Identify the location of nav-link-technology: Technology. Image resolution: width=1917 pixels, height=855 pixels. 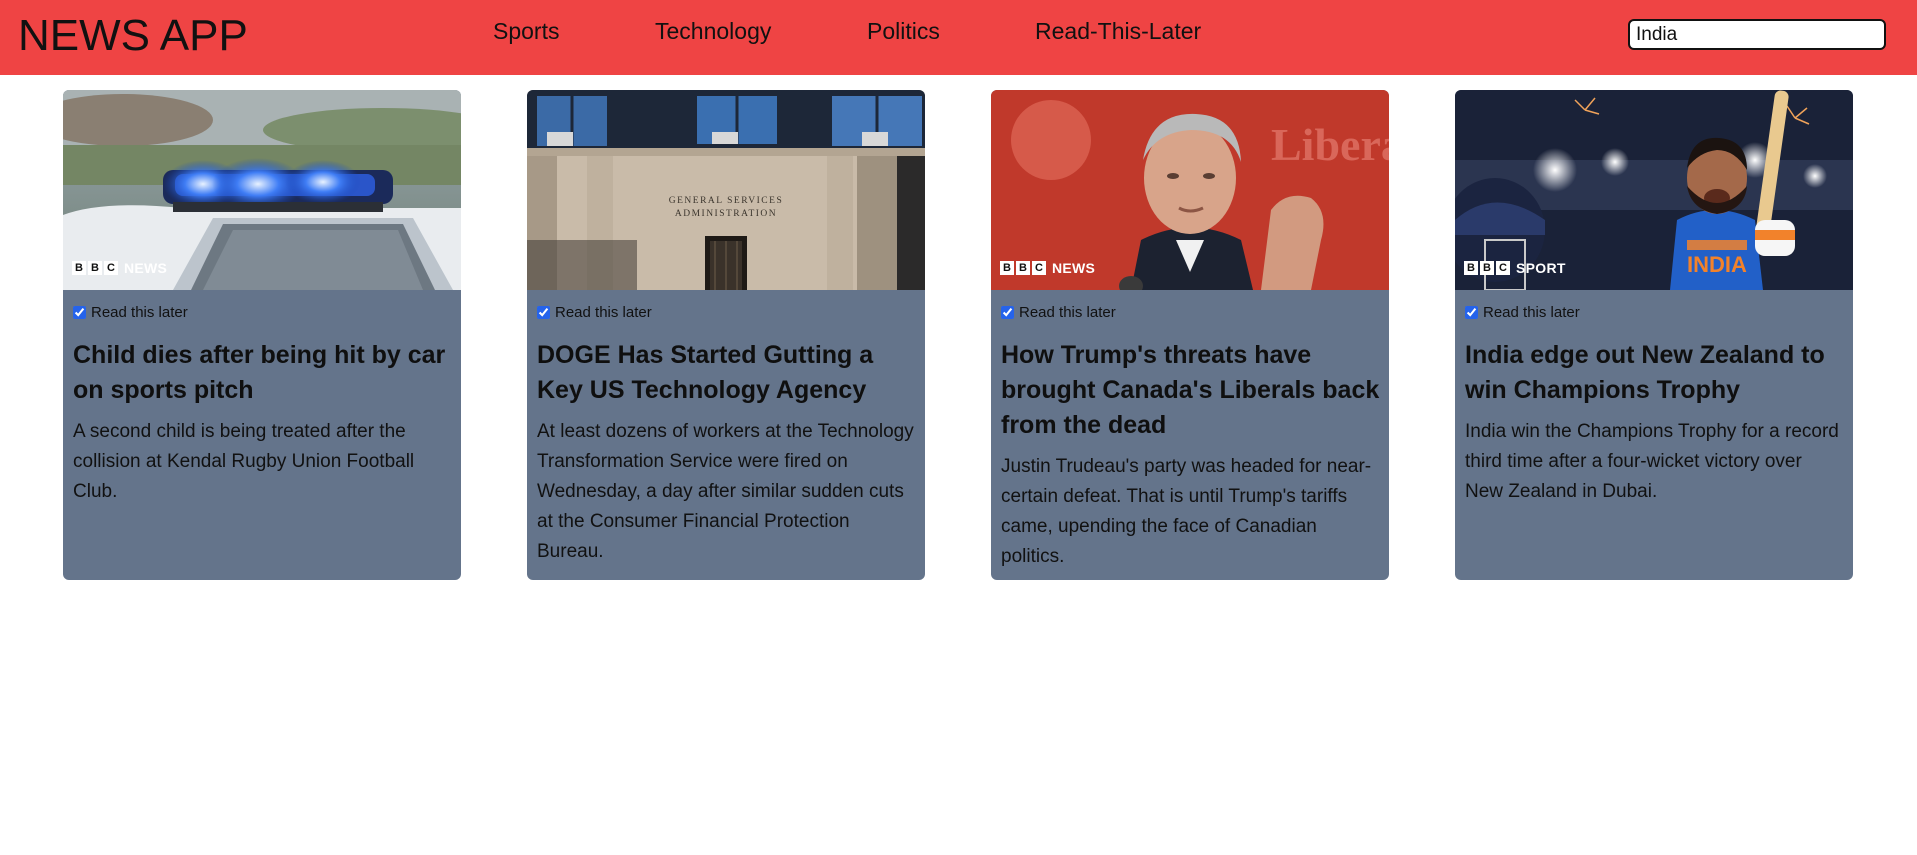
(713, 31).